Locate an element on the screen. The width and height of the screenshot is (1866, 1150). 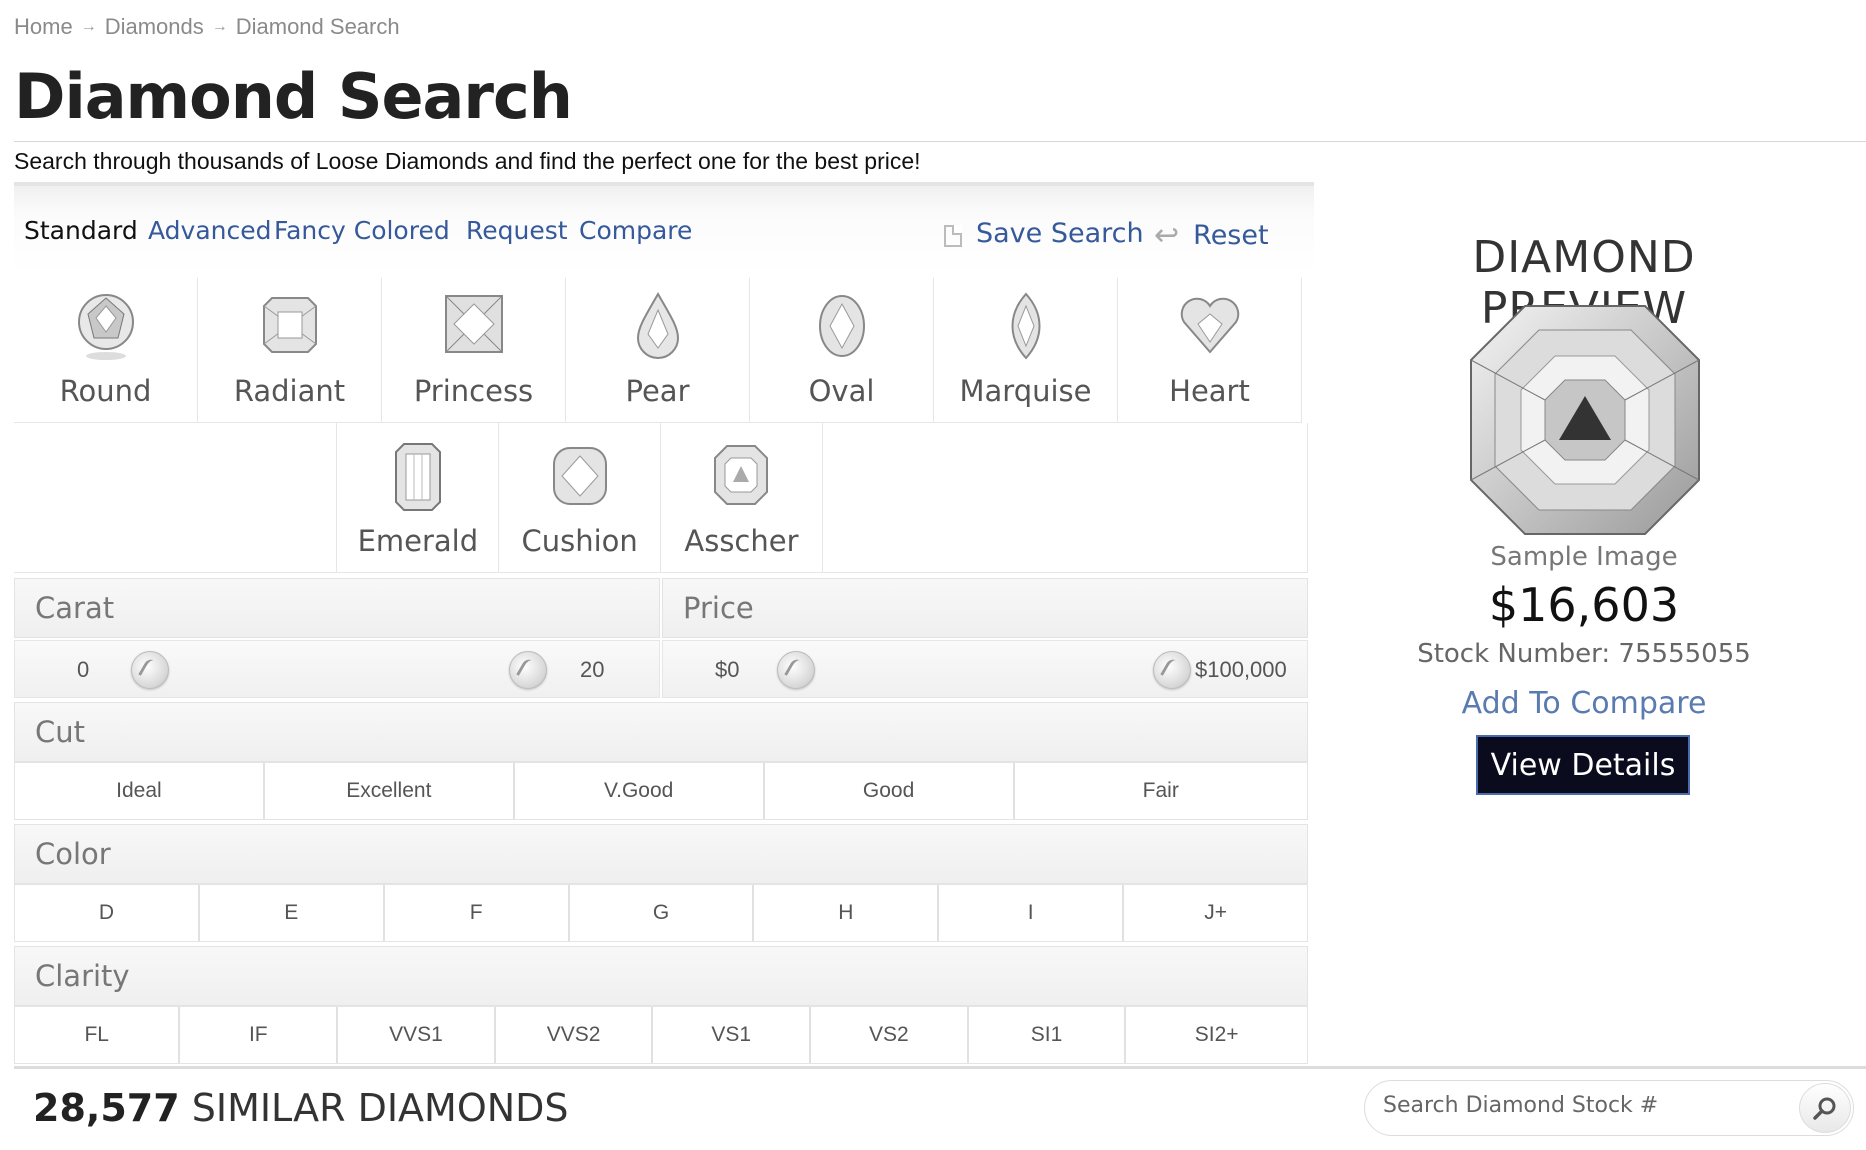
breadcrumb-home: Home is located at coordinates (43, 27).